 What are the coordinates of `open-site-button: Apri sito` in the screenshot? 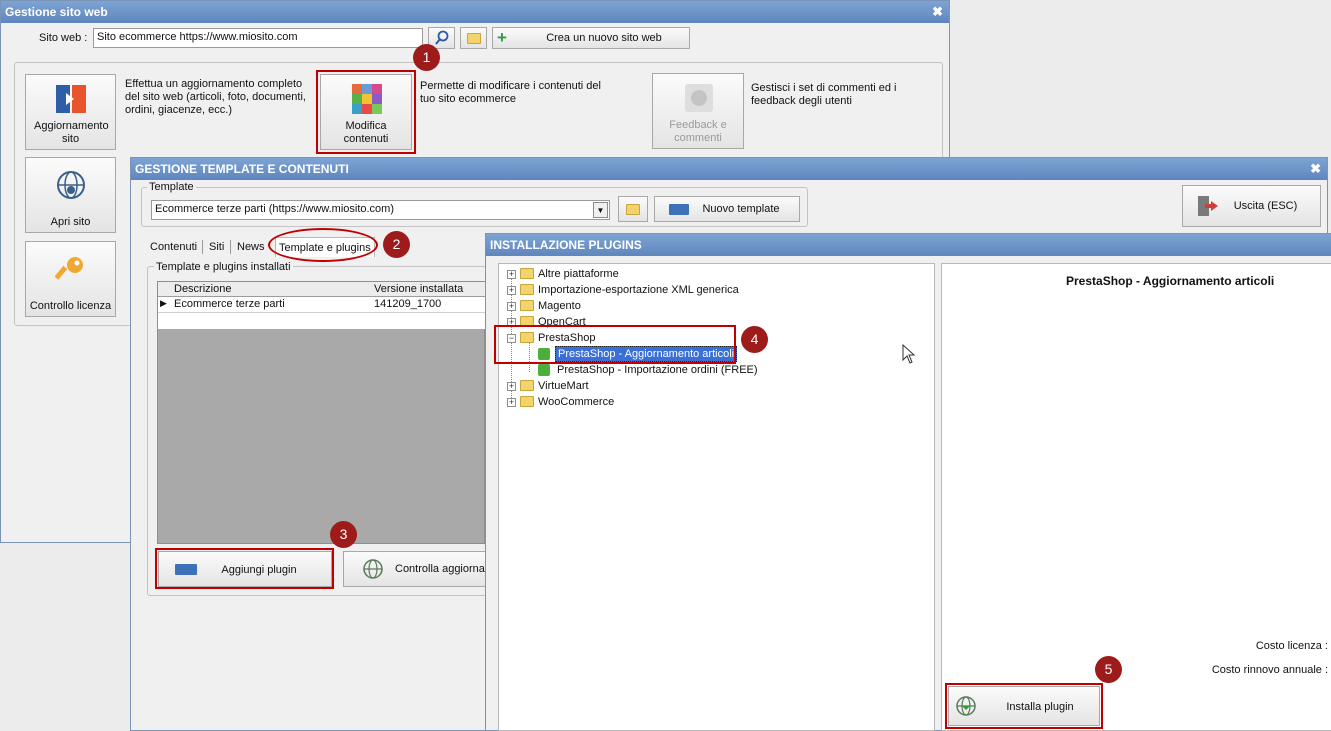 It's located at (70, 195).